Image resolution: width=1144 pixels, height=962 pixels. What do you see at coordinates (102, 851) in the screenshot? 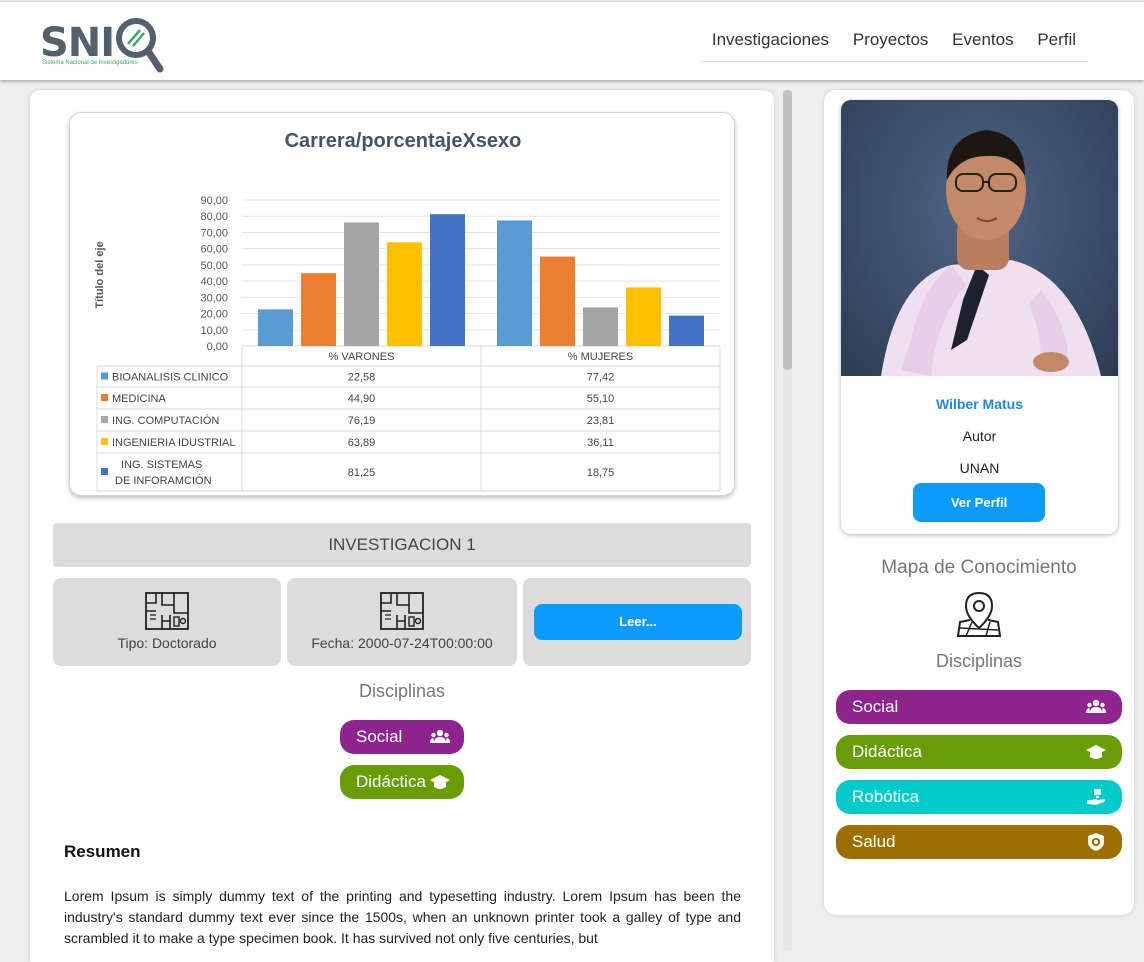
I see `resumen-title: Resumen` at bounding box center [102, 851].